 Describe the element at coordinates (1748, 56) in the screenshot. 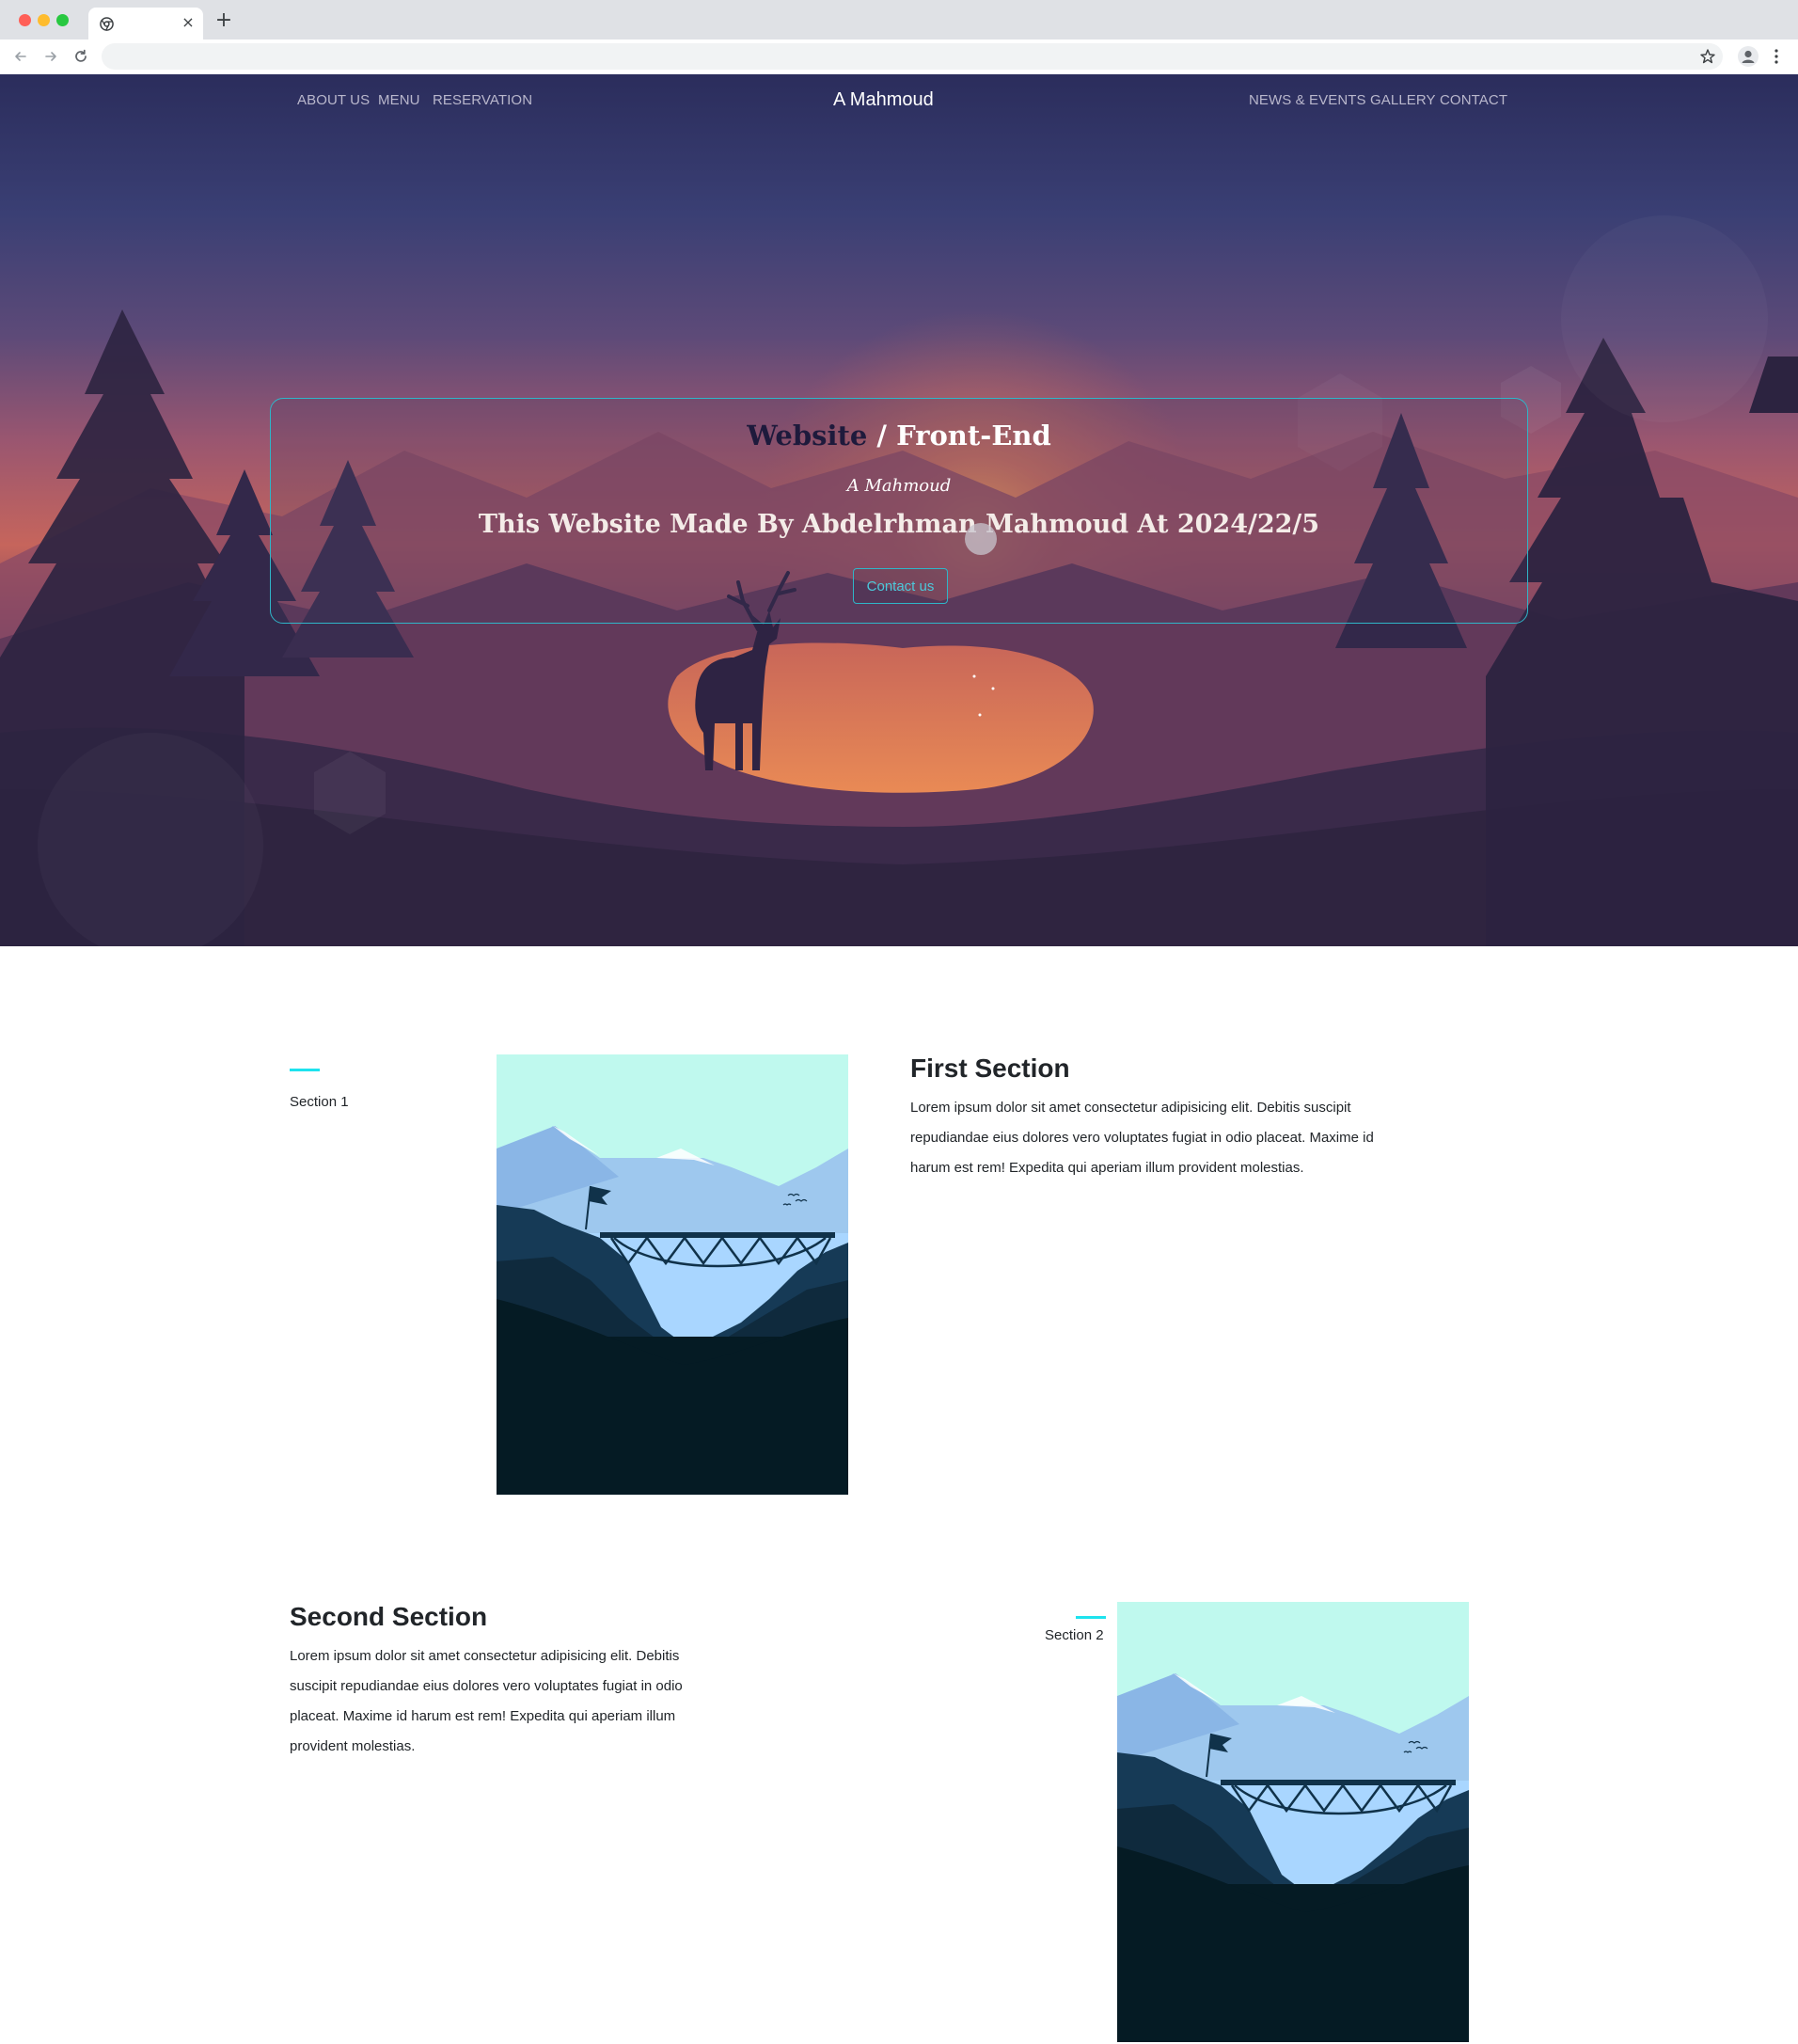

I see `profile-avatar-icon` at that location.